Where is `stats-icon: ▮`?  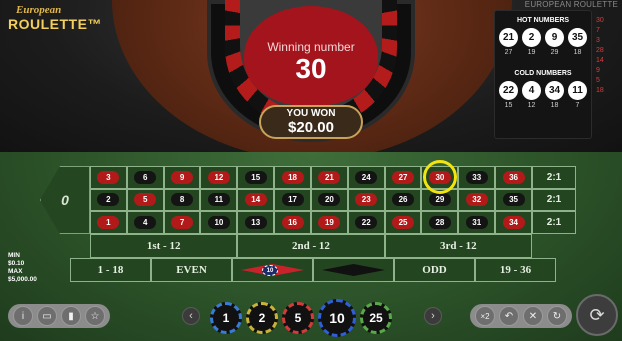
stats-icon: ▮ is located at coordinates (71, 316).